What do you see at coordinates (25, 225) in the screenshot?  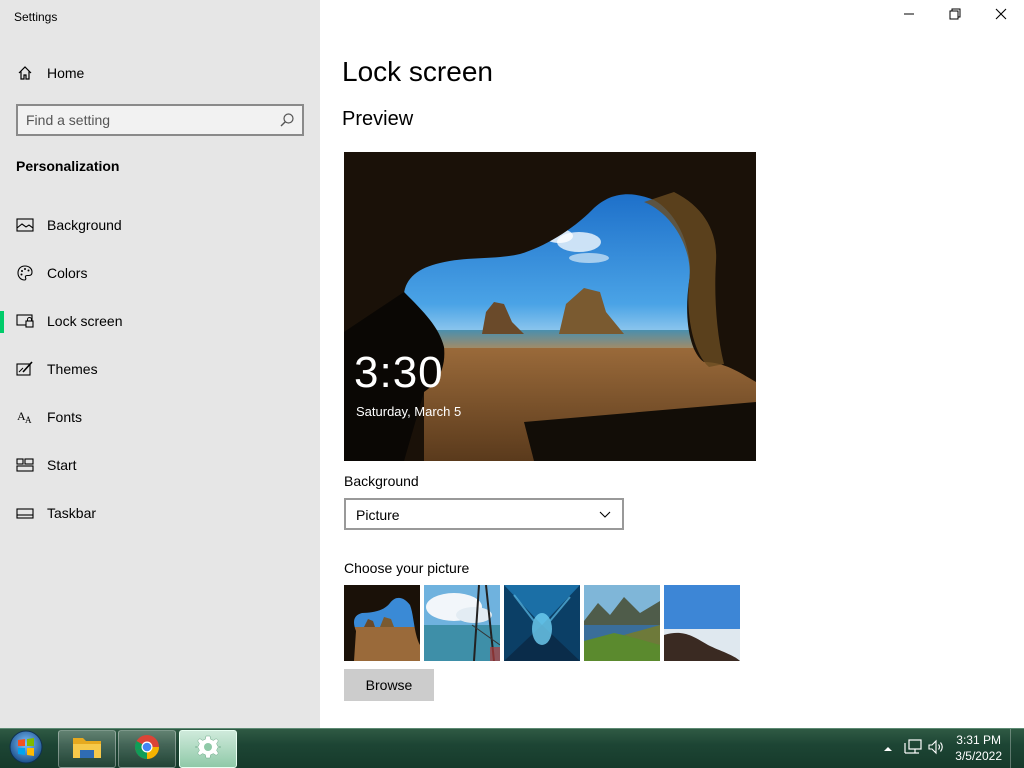 I see `picture-icon` at bounding box center [25, 225].